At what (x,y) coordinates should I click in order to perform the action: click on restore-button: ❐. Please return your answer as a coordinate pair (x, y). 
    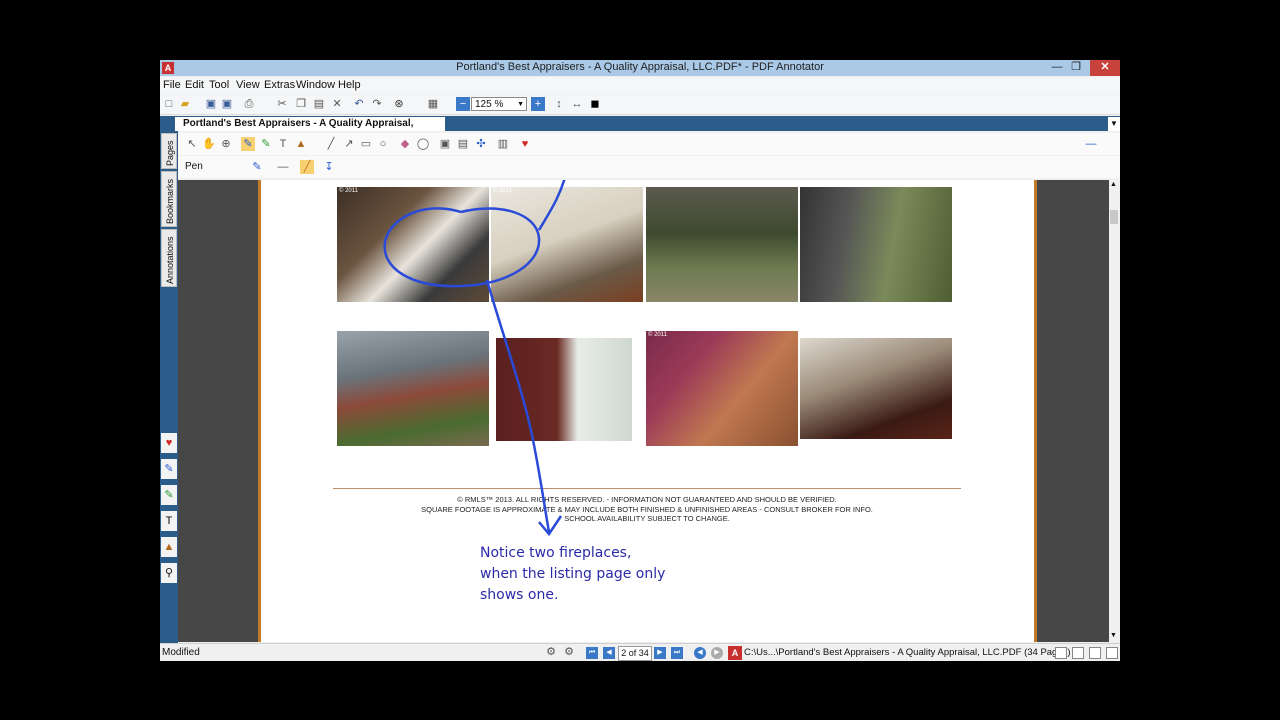
    Looking at the image, I should click on (1076, 68).